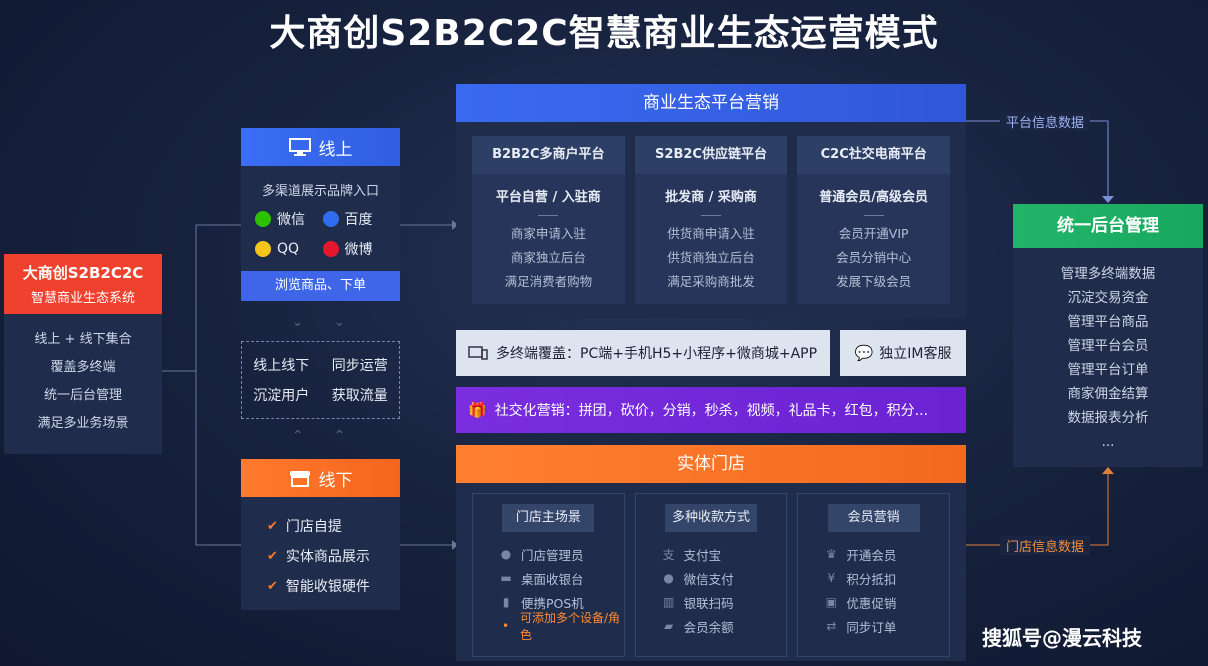  I want to click on backend-item: 数据报表分析, so click(1108, 418).